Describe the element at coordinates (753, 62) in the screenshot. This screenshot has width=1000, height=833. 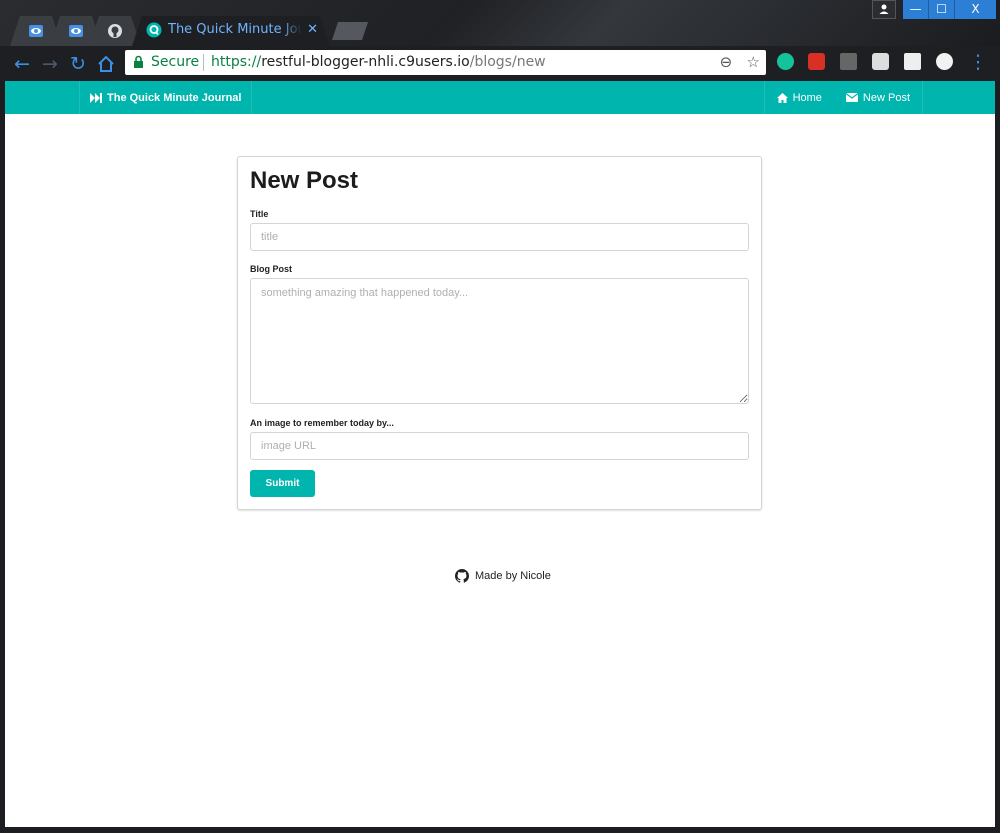
I see `bookmark-star-icon: ☆` at that location.